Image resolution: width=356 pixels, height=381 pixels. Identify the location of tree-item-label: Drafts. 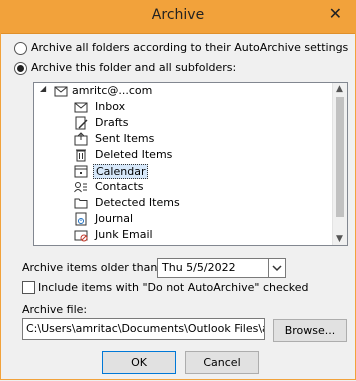
(112, 122).